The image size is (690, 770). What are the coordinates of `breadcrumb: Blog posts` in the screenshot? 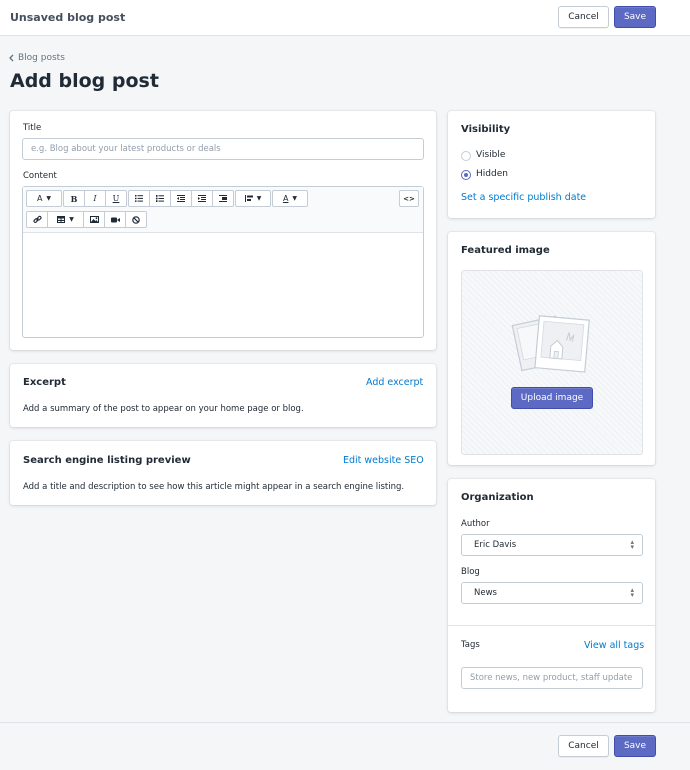 It's located at (37, 58).